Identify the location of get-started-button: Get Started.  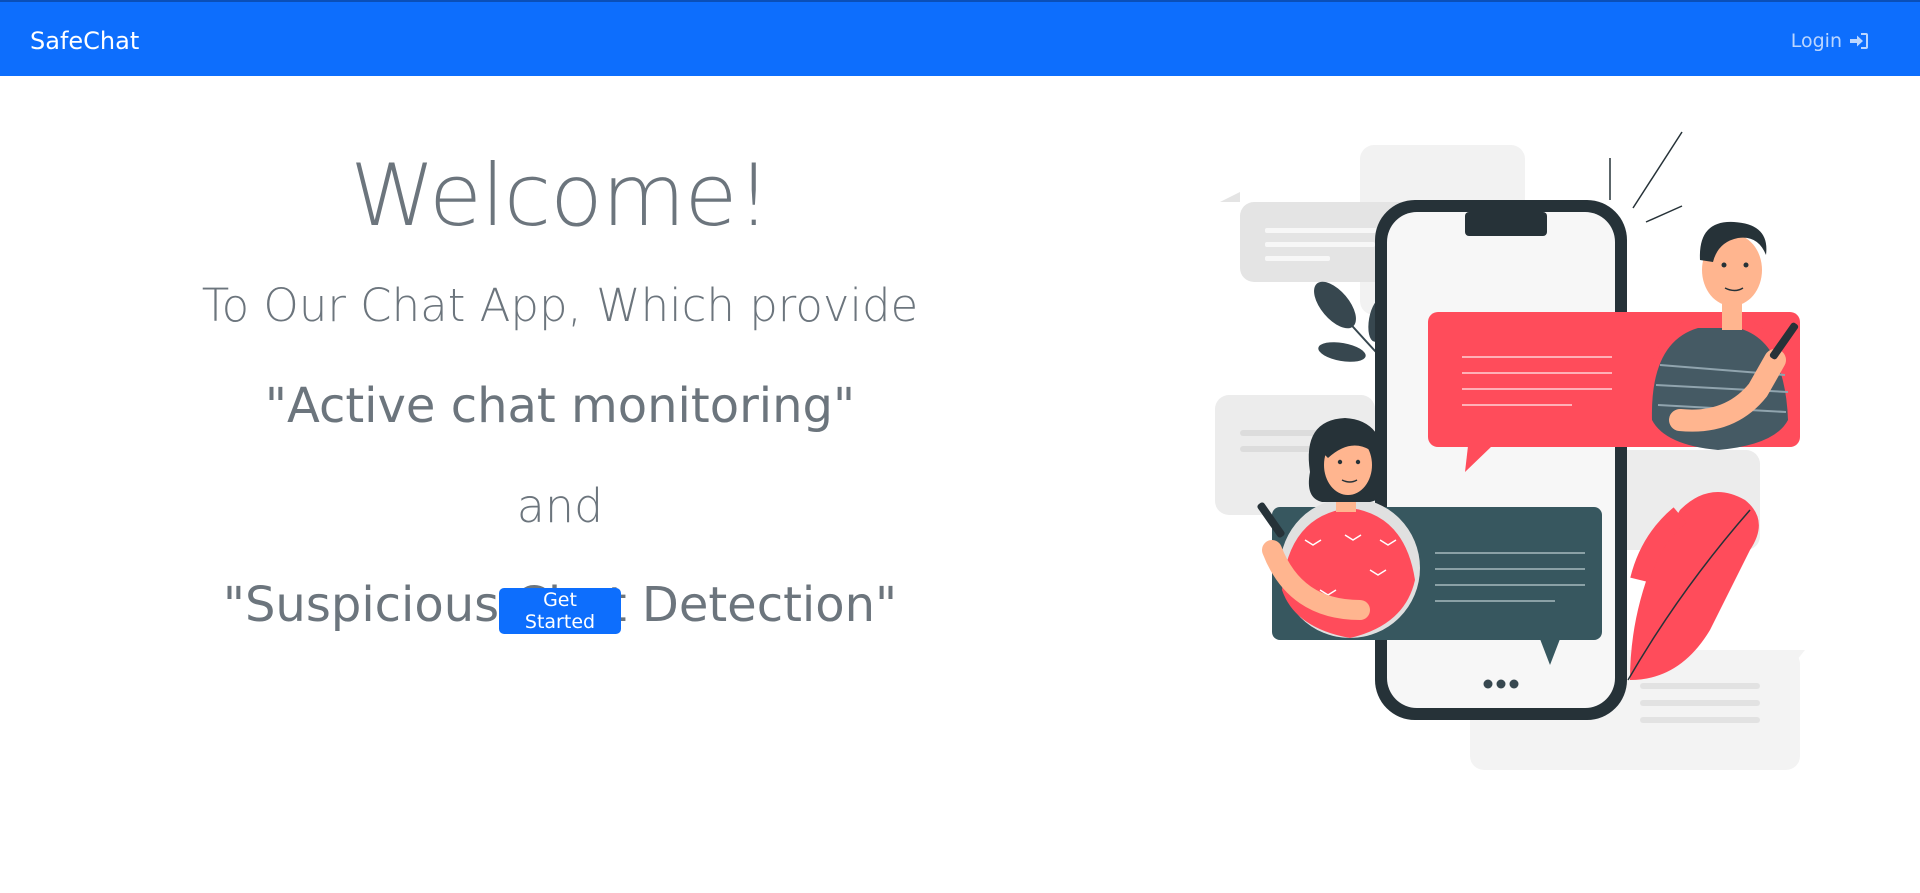
(560, 611).